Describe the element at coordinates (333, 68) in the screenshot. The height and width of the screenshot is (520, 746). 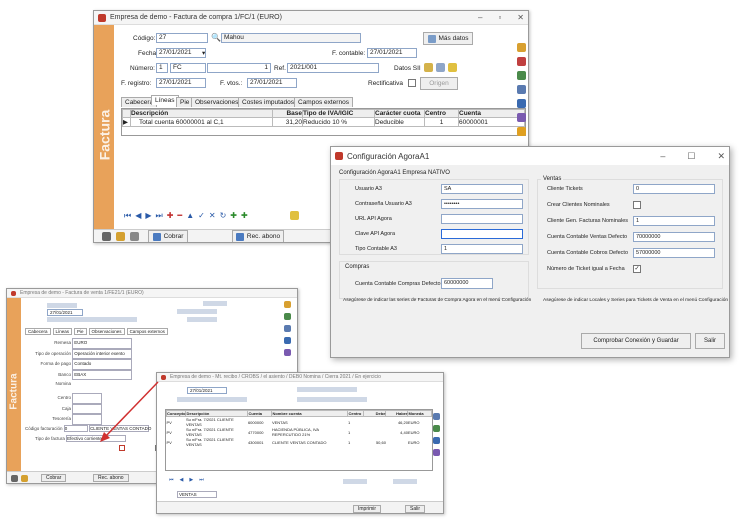
I see `ref-input: 2021/001` at that location.